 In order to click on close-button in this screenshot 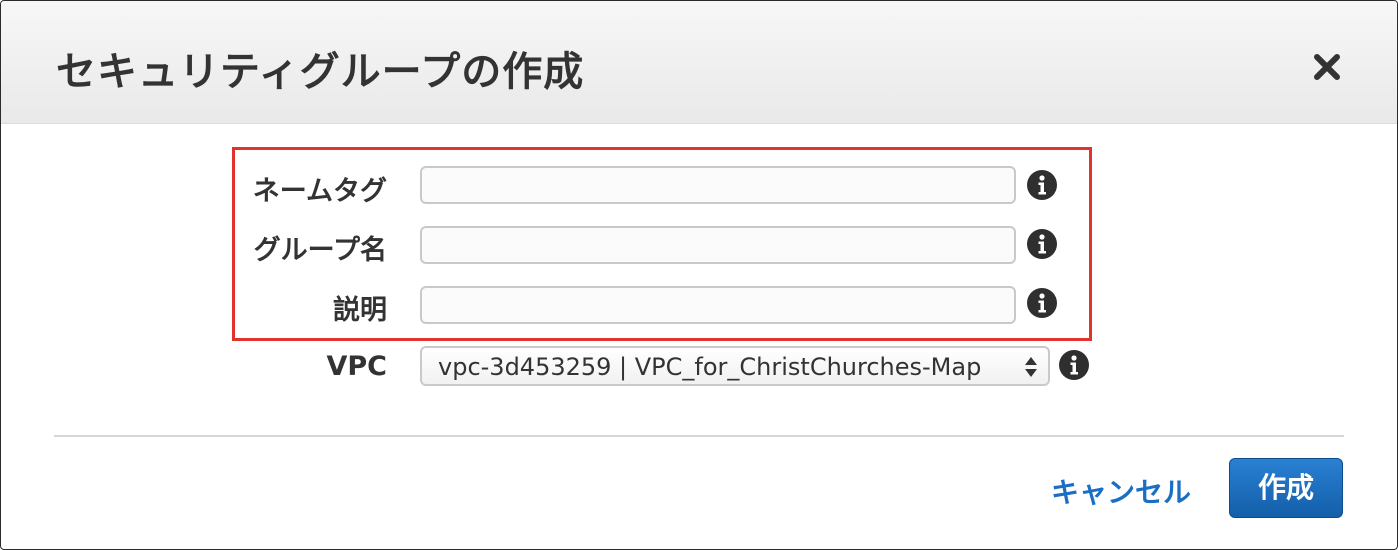, I will do `click(1327, 67)`.